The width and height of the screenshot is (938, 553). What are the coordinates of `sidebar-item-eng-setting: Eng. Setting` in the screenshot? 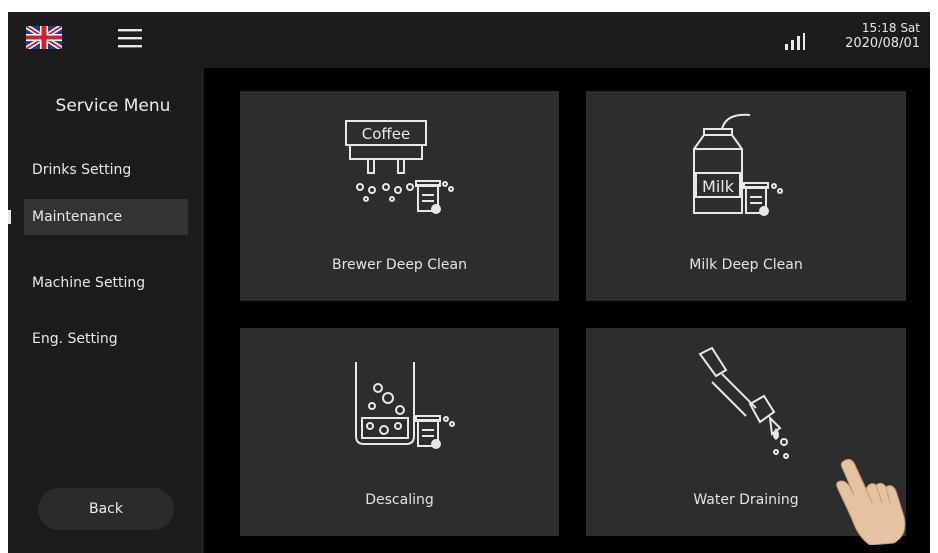 It's located at (106, 339).